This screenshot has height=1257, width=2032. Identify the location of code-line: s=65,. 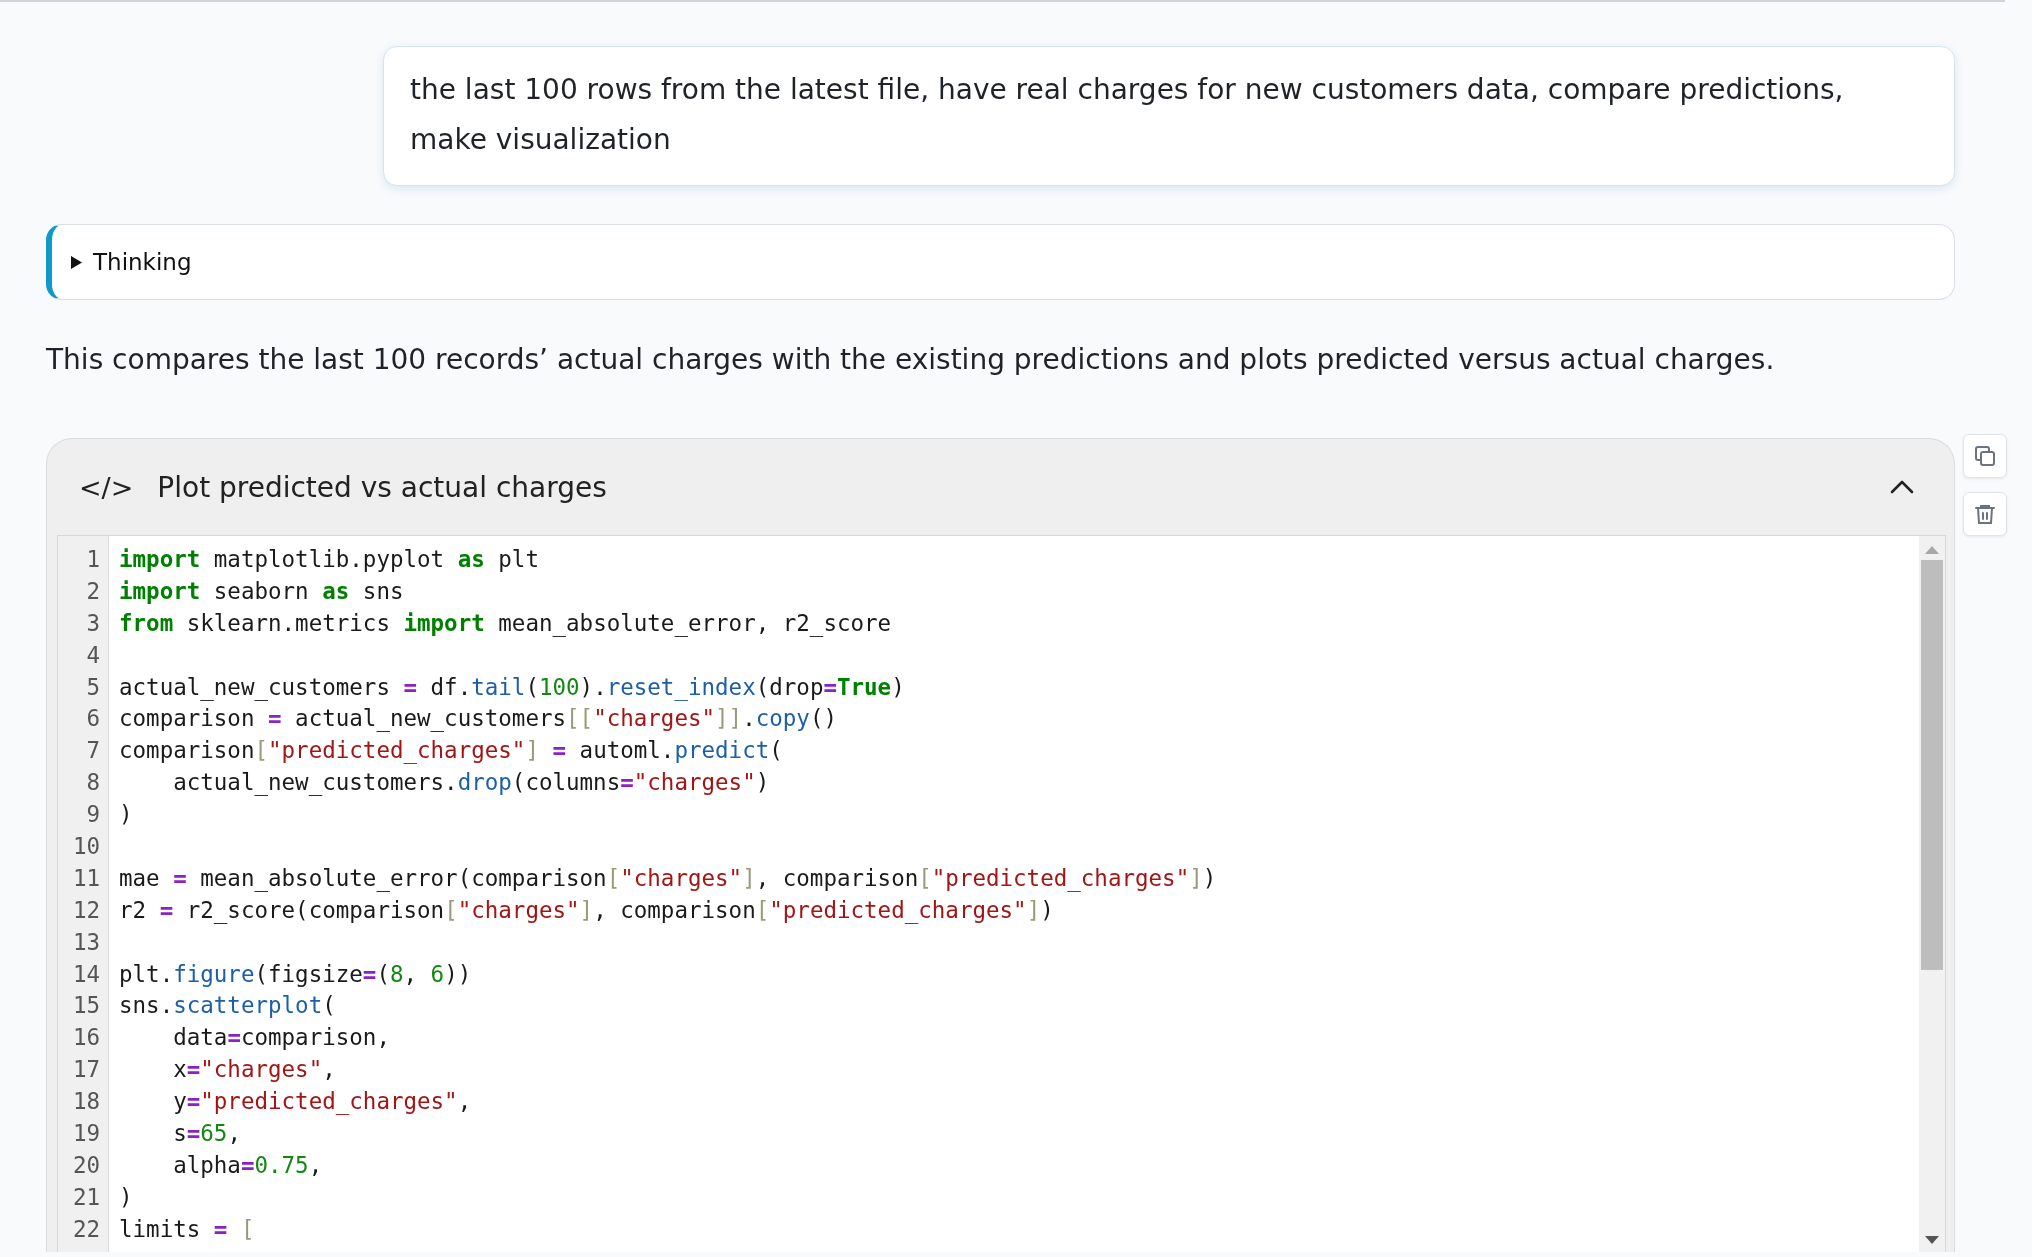
(207, 1134).